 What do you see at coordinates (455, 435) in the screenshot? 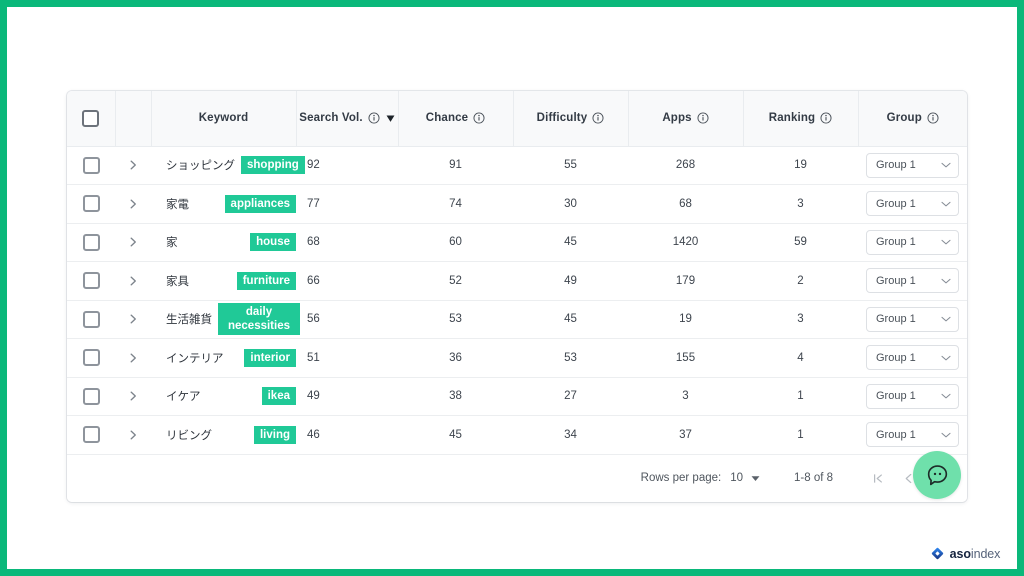
I see `row-chance-cell: 45` at bounding box center [455, 435].